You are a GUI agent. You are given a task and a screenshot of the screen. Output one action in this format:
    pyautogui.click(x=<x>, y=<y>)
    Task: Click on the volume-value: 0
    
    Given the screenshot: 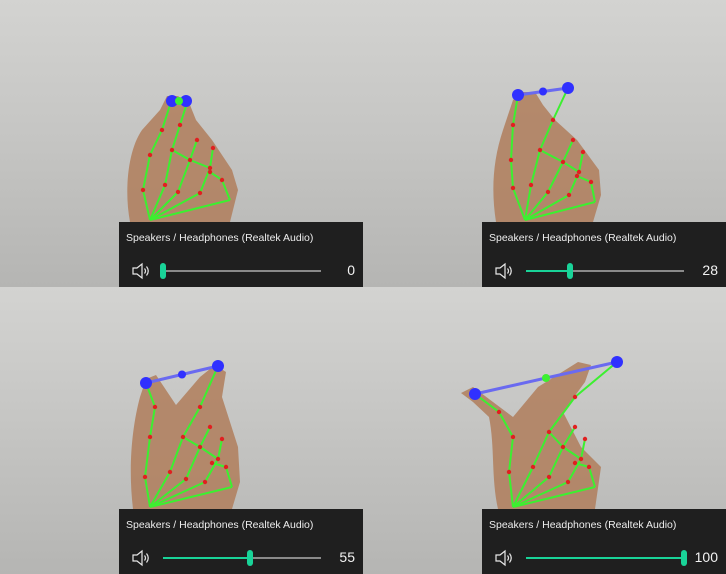 What is the action you would take?
    pyautogui.click(x=351, y=270)
    